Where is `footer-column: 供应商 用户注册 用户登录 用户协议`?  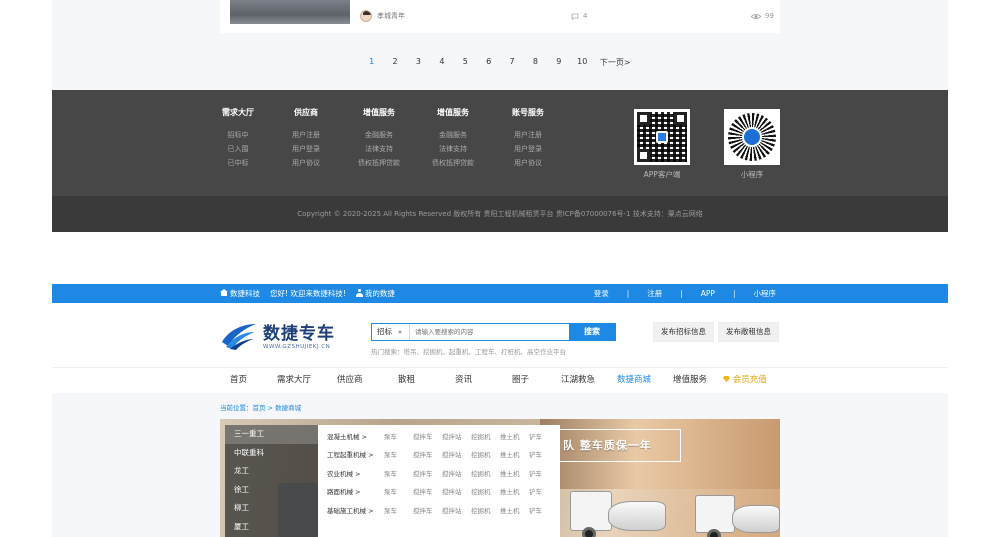
footer-column: 供应商 用户注册 用户登录 用户协议 is located at coordinates (306, 138).